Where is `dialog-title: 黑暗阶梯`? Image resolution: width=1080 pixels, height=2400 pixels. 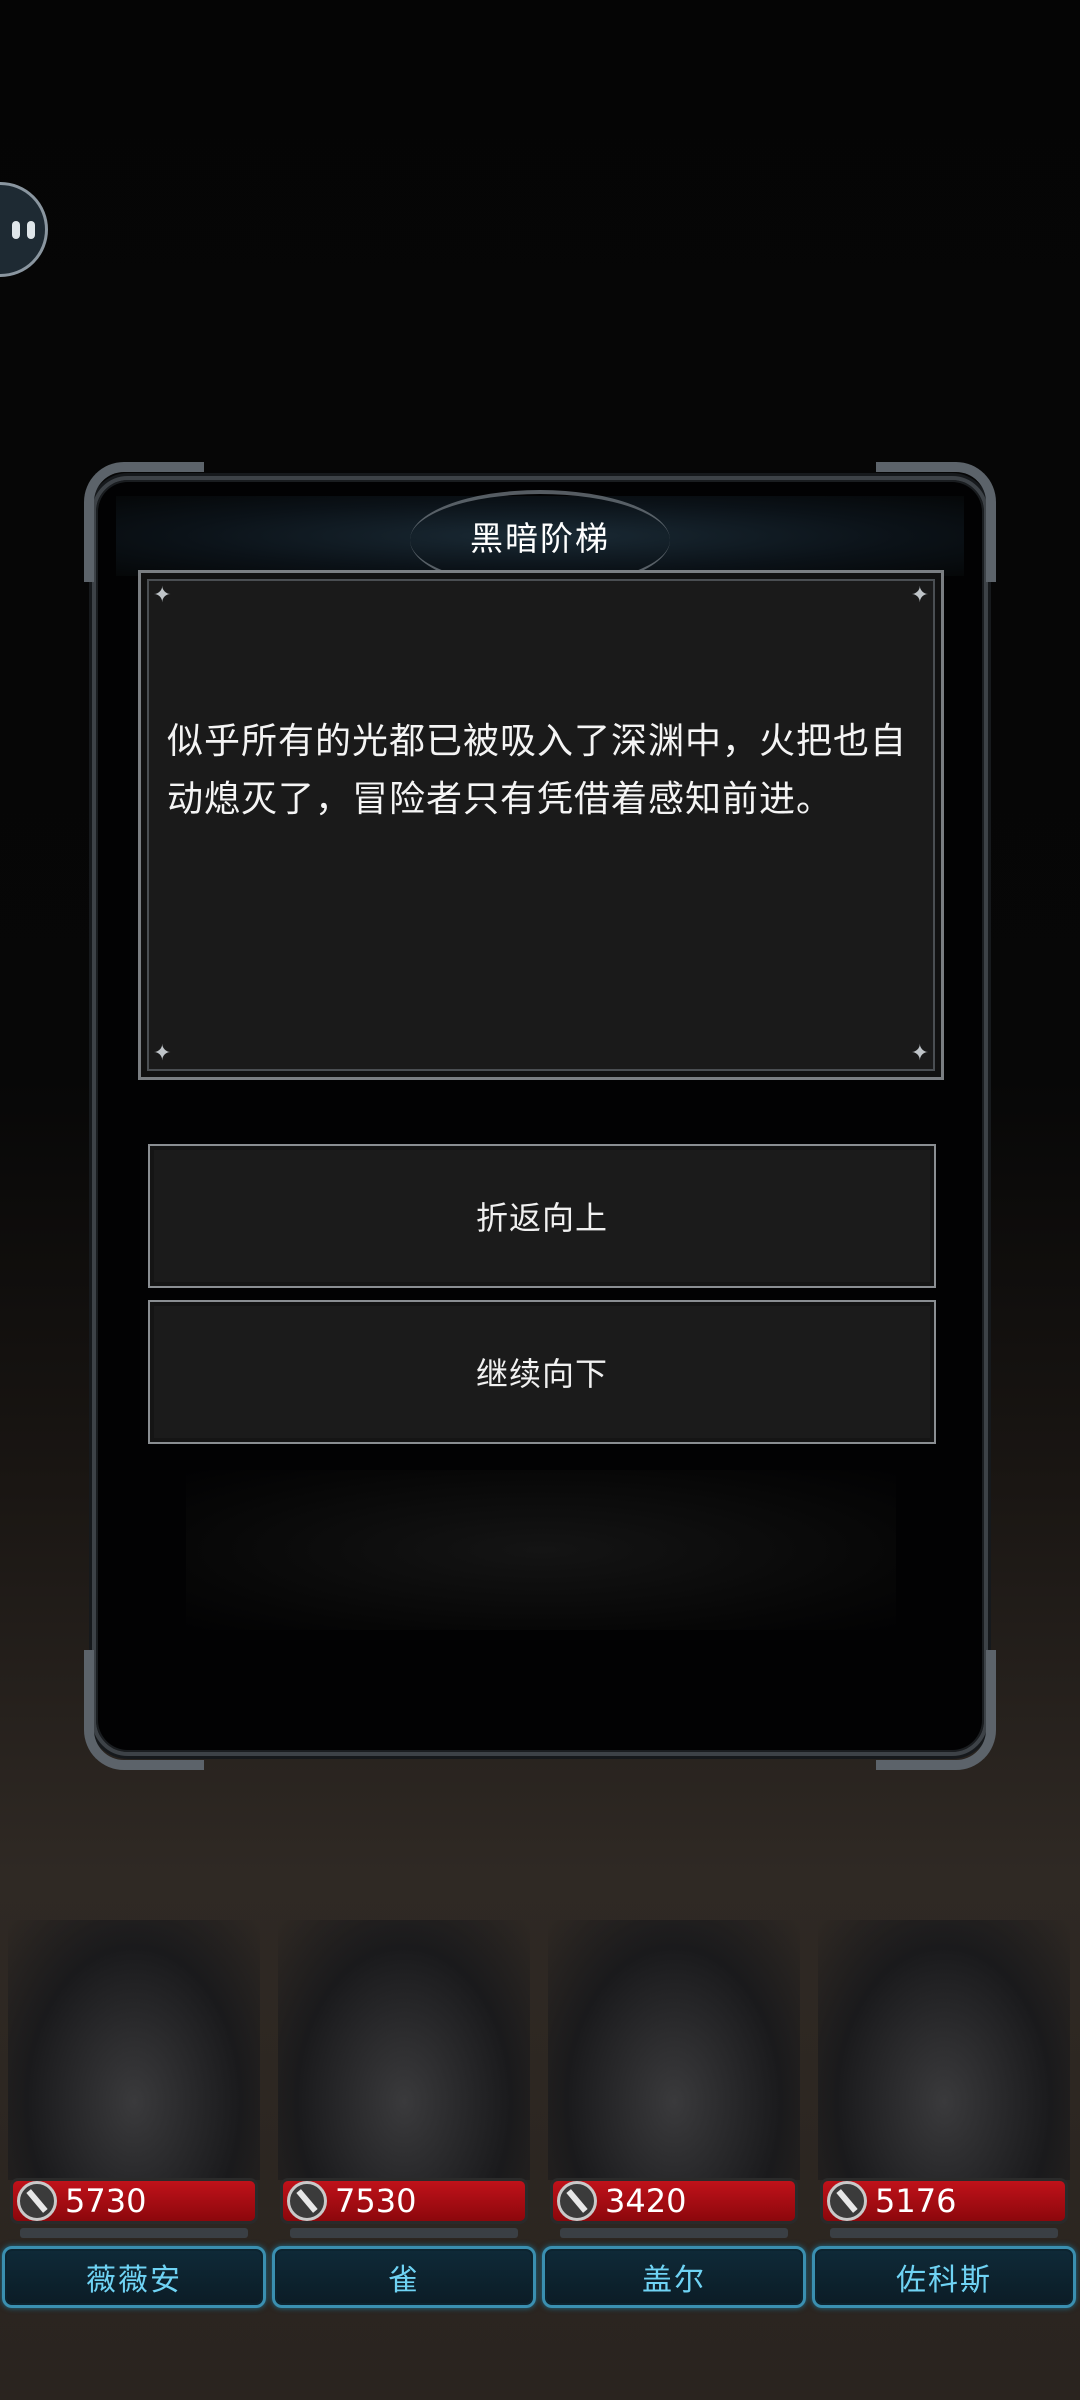
dialog-title: 黑暗阶梯 is located at coordinates (540, 538).